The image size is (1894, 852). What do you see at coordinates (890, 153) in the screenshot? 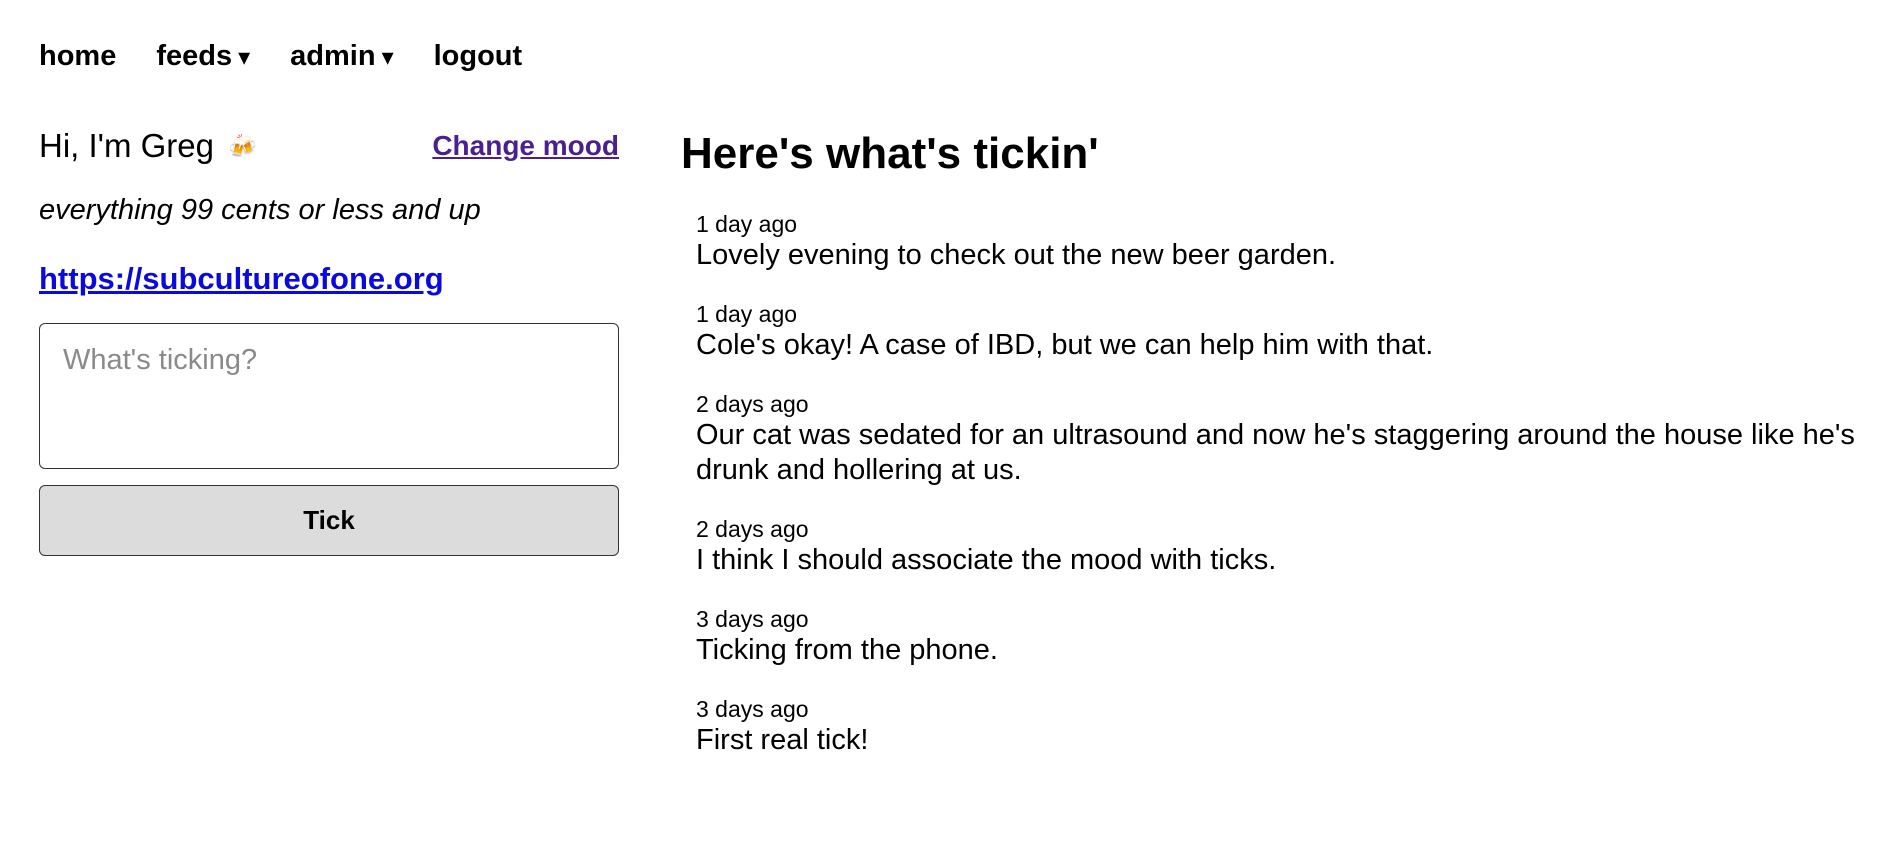
I see `feed-title: Here's what's tickin'` at bounding box center [890, 153].